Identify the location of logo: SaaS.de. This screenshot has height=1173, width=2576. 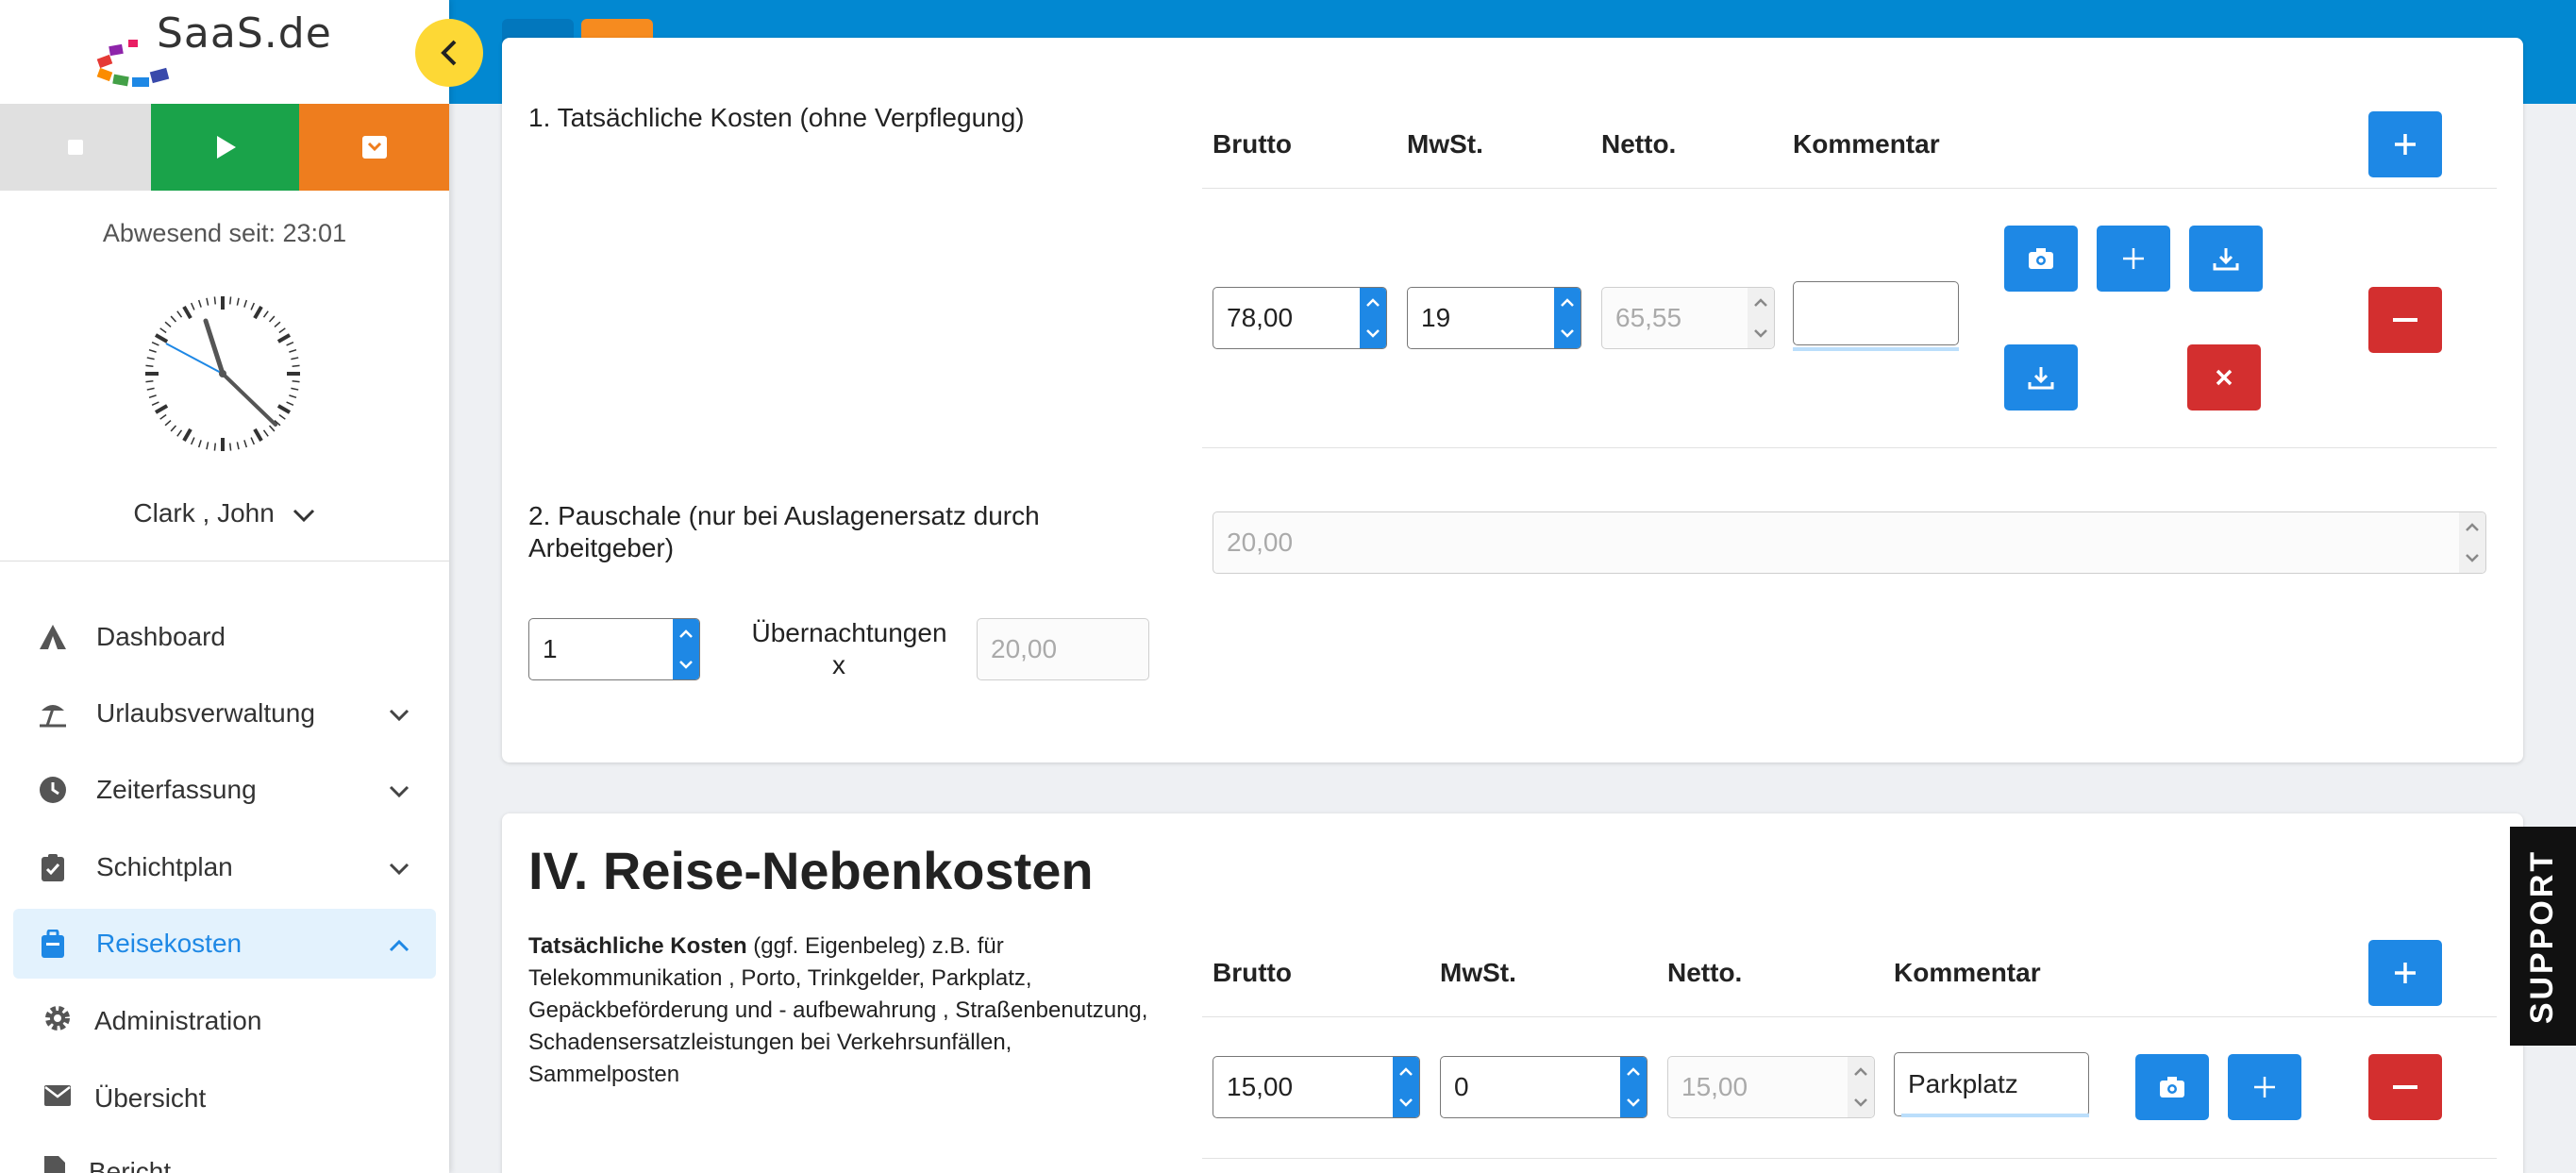
(224, 52).